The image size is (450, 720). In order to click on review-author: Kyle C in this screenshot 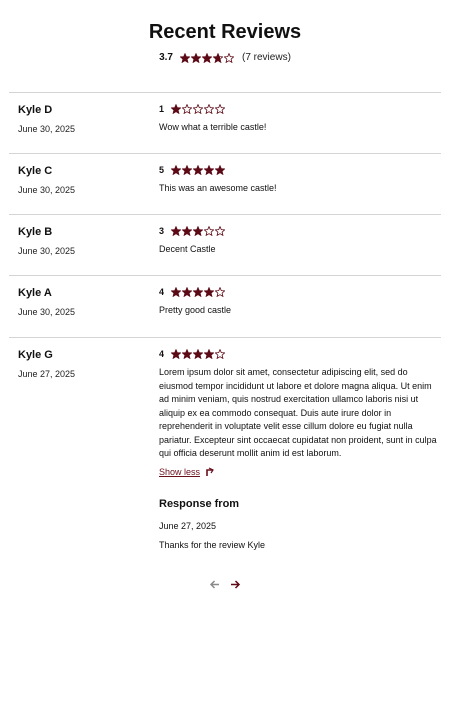, I will do `click(35, 171)`.